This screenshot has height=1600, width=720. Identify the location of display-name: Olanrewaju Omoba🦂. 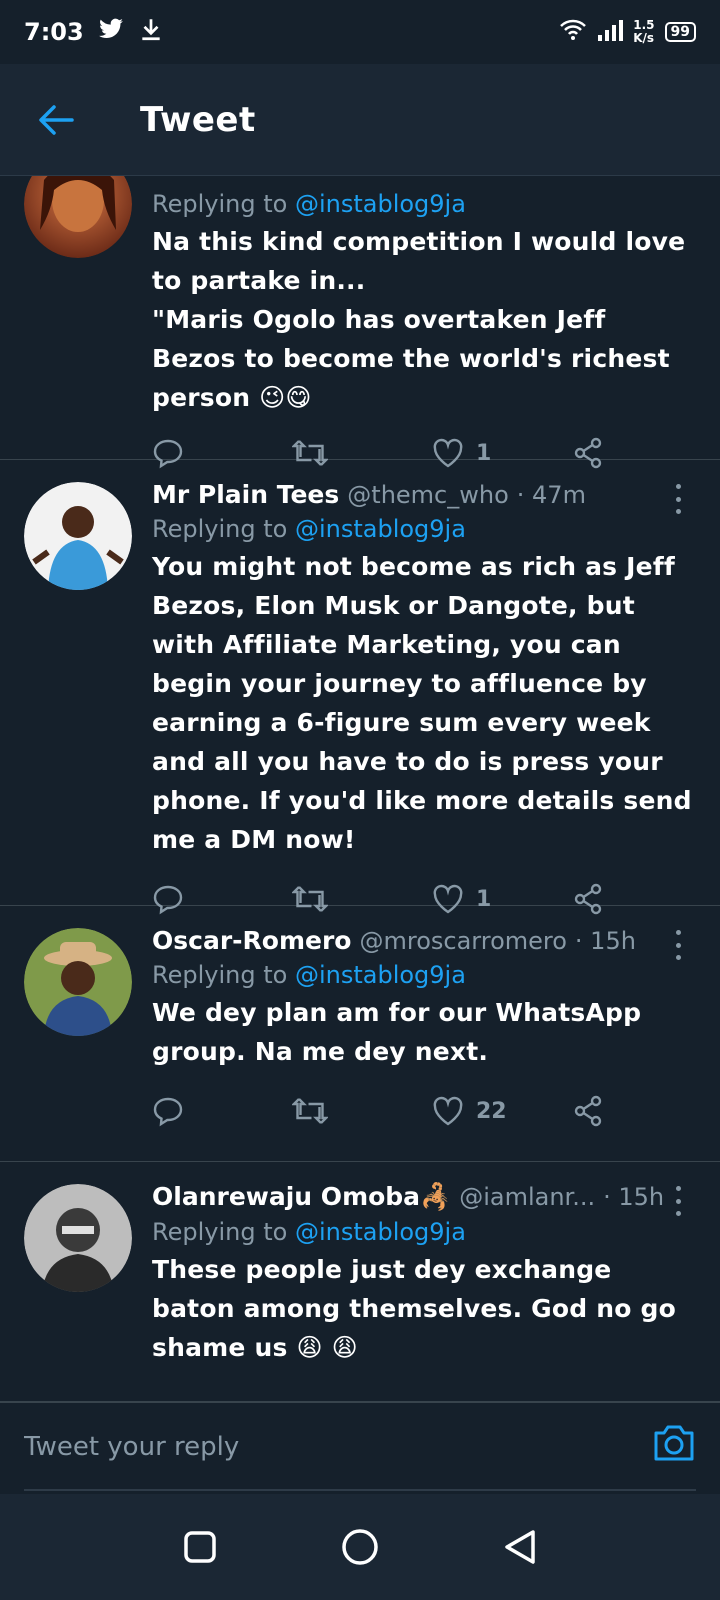
(301, 1197).